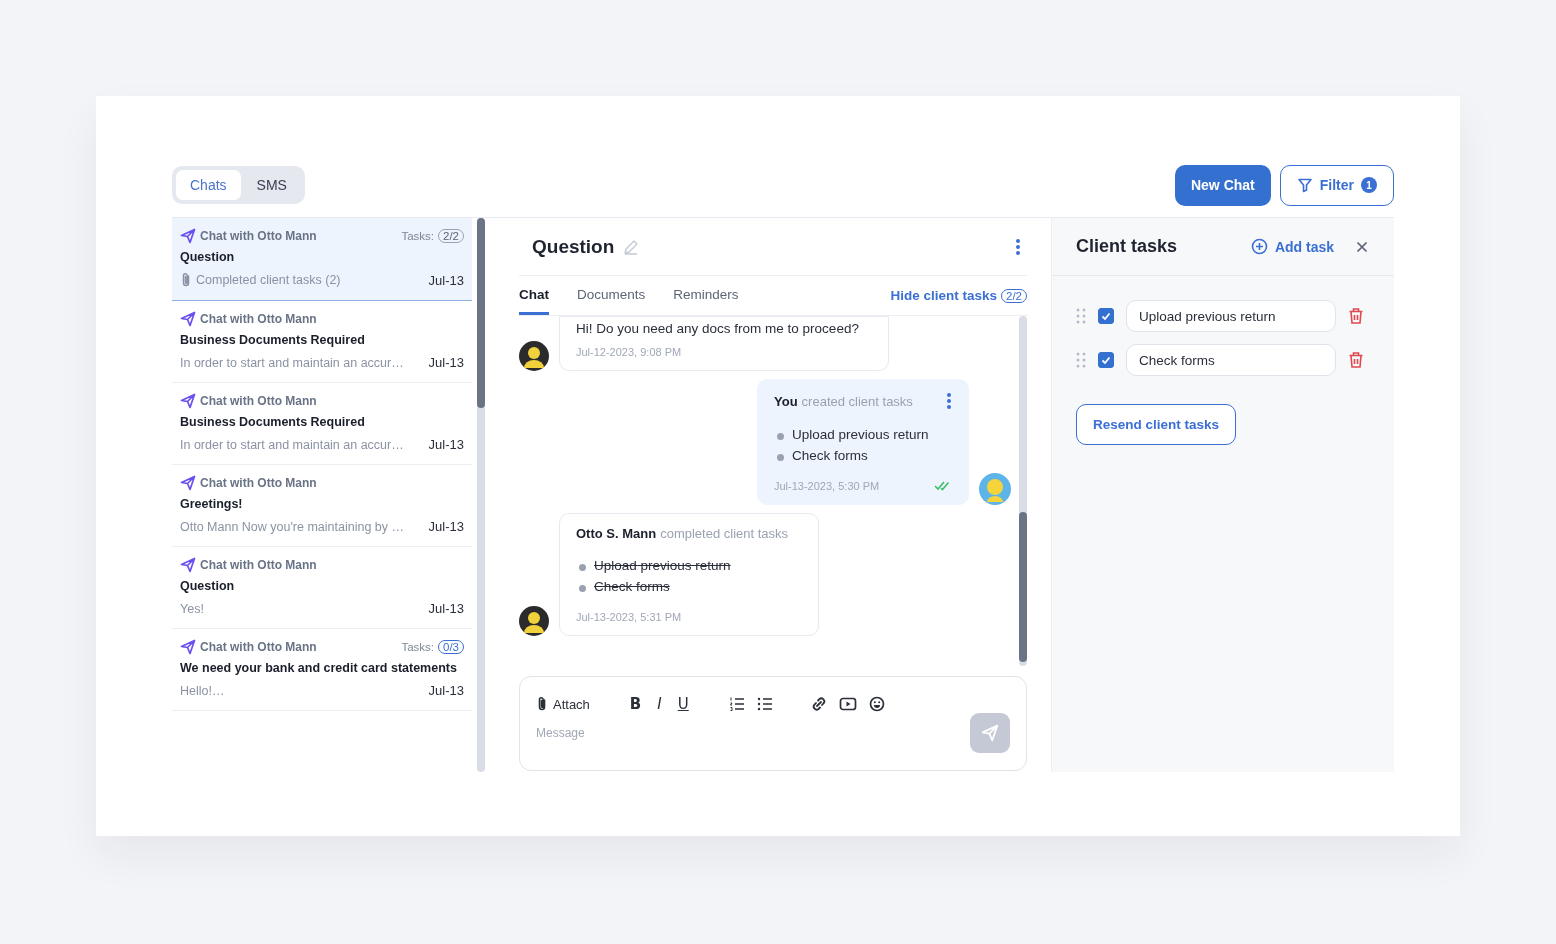 This screenshot has width=1556, height=944. Describe the element at coordinates (706, 295) in the screenshot. I see `chat-tab: Reminders` at that location.